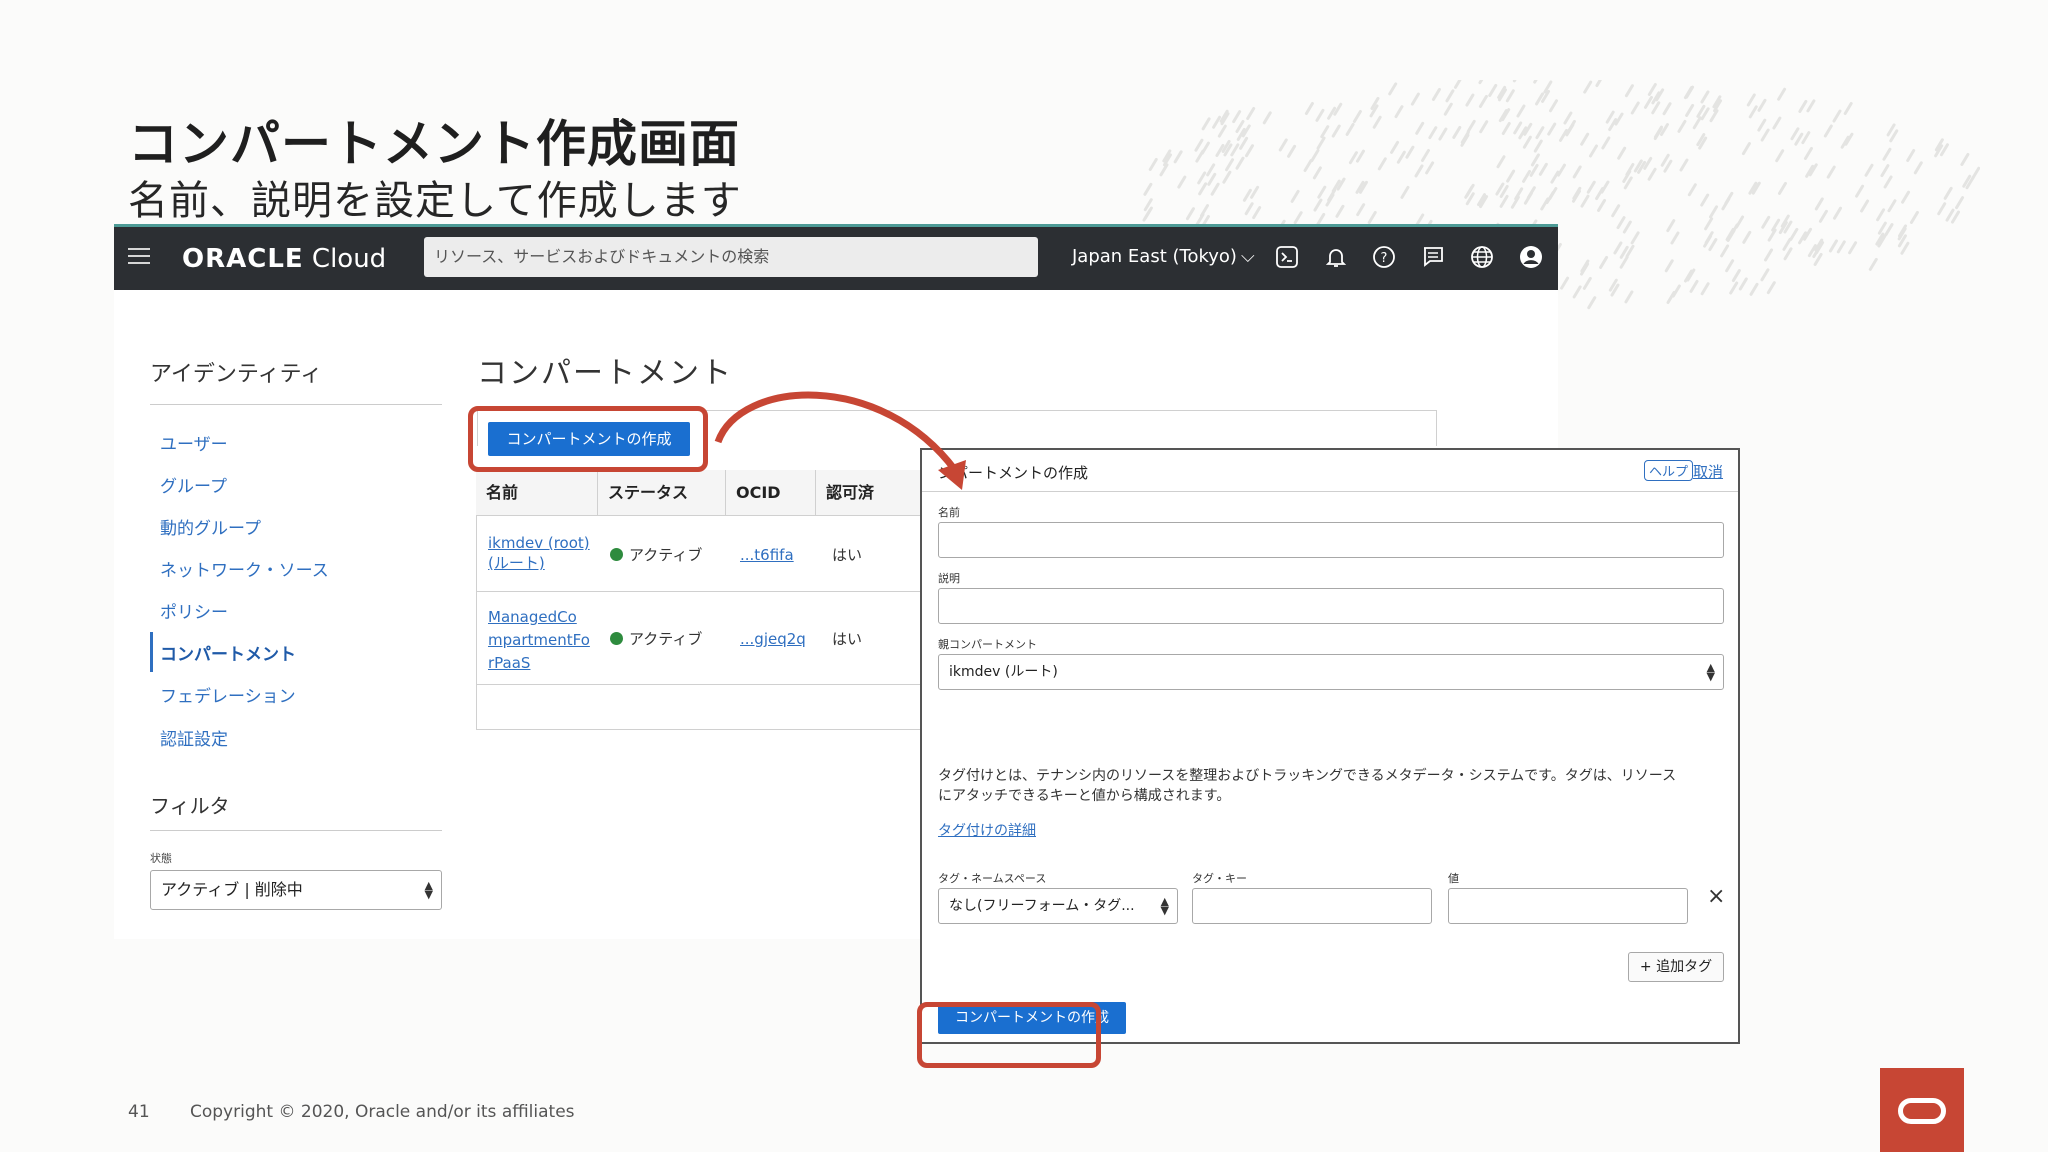  I want to click on cancel-link: 取消, so click(1708, 471).